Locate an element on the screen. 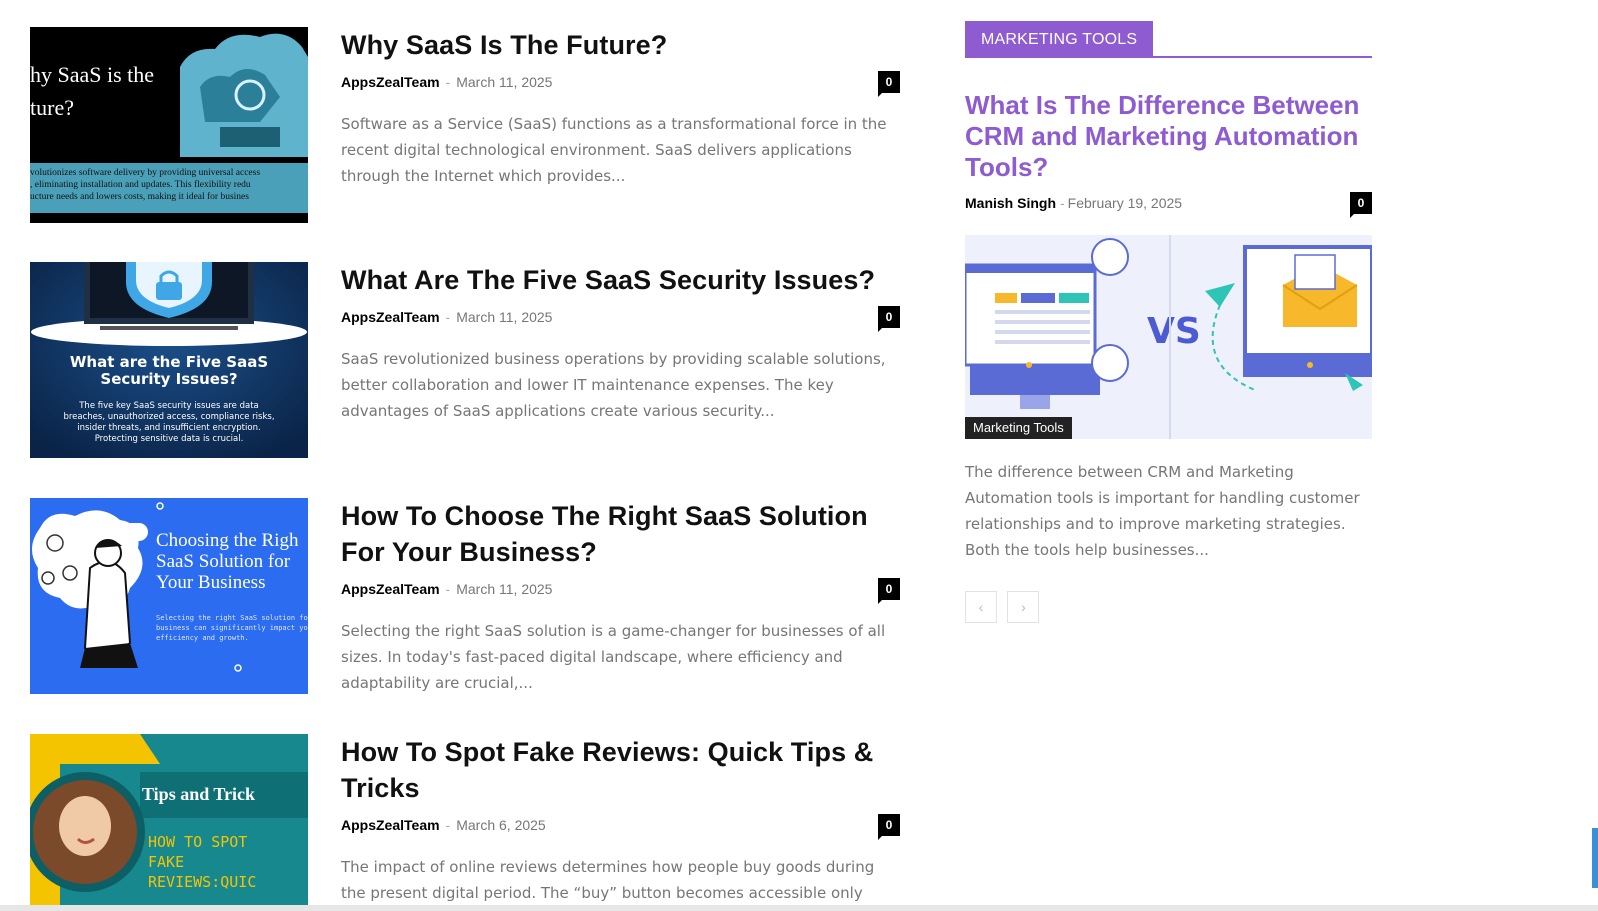  thumb-line: Security Issues? is located at coordinates (168, 379).